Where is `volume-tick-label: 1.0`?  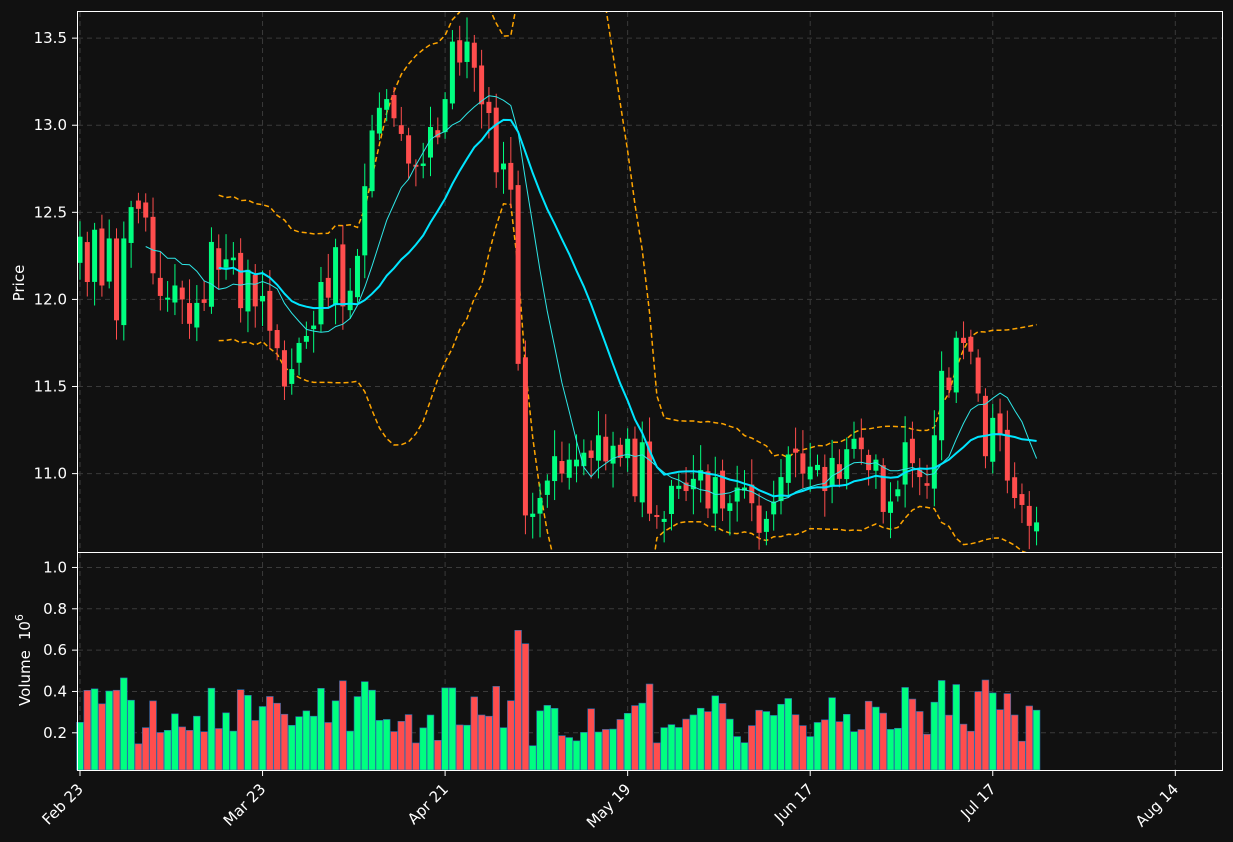
volume-tick-label: 1.0 is located at coordinates (55, 567).